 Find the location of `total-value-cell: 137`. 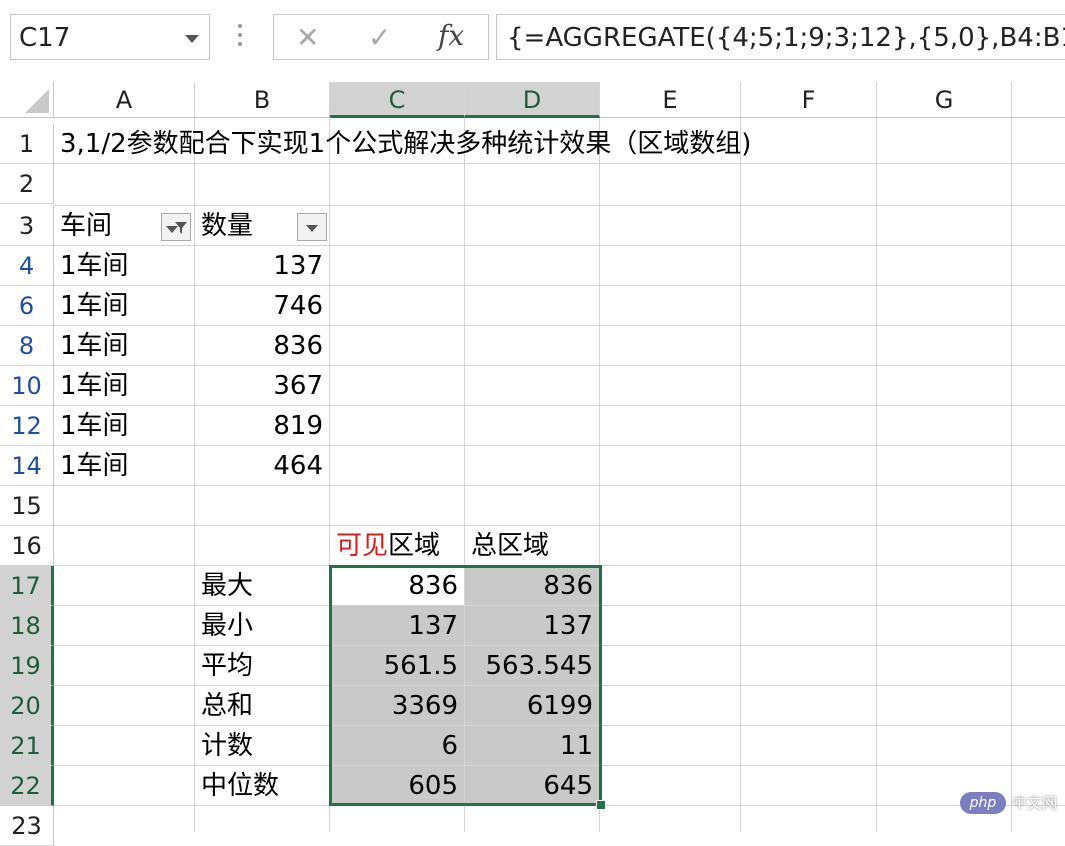

total-value-cell: 137 is located at coordinates (532, 626).